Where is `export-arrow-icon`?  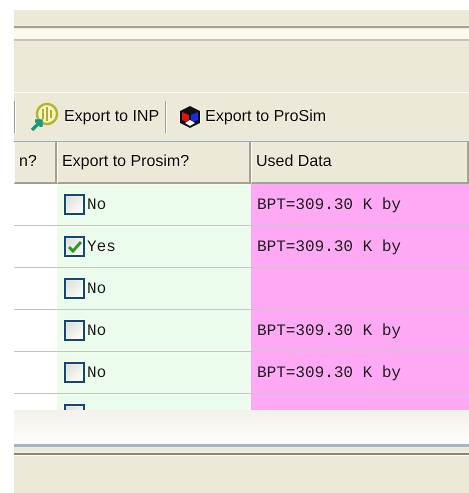
export-arrow-icon is located at coordinates (44, 117).